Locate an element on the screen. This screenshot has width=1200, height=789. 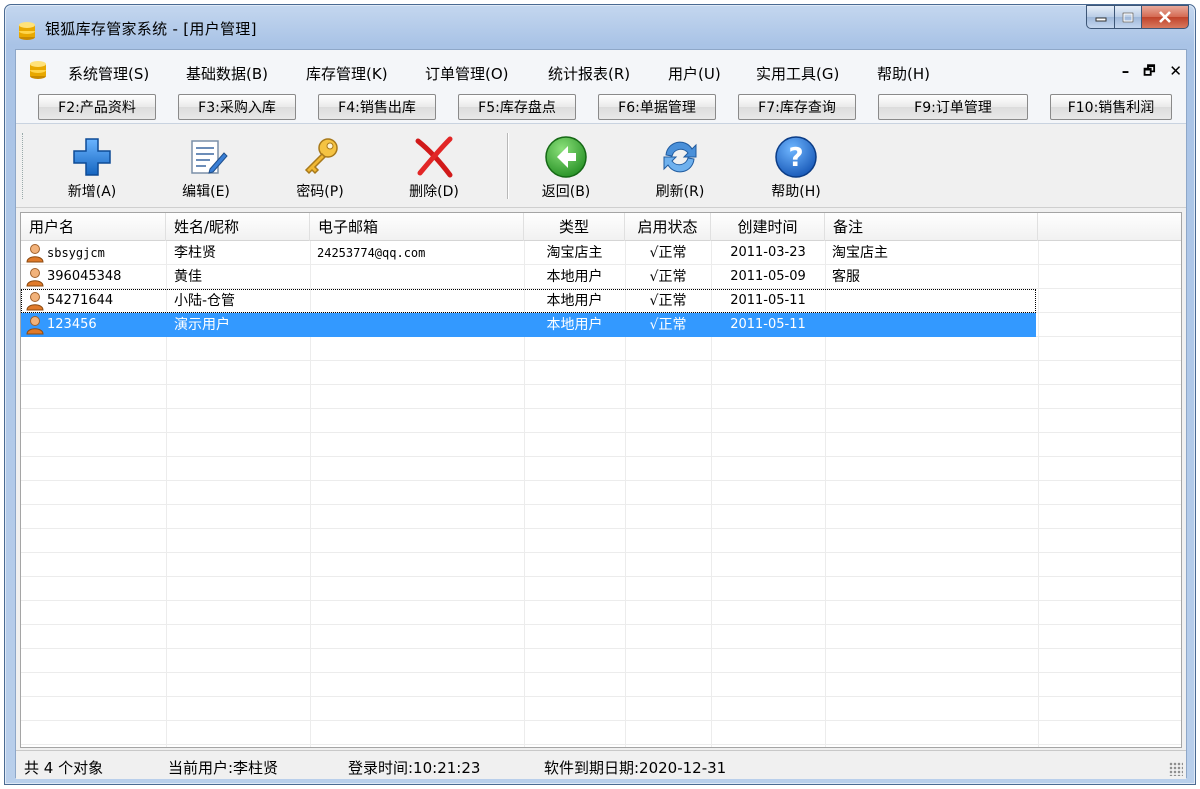
menu-basic-data: 基础数据(B) is located at coordinates (227, 73).